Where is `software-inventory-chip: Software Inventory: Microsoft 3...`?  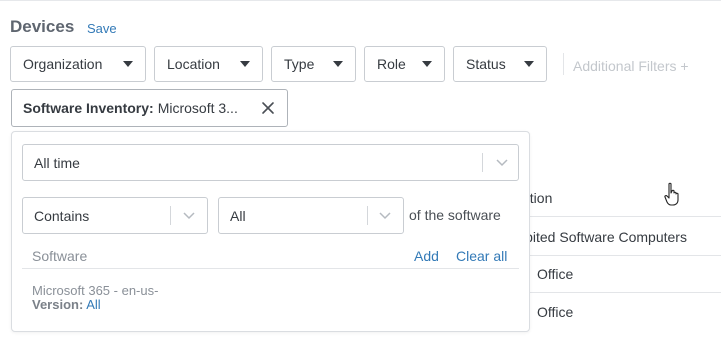 software-inventory-chip: Software Inventory: Microsoft 3... is located at coordinates (149, 108).